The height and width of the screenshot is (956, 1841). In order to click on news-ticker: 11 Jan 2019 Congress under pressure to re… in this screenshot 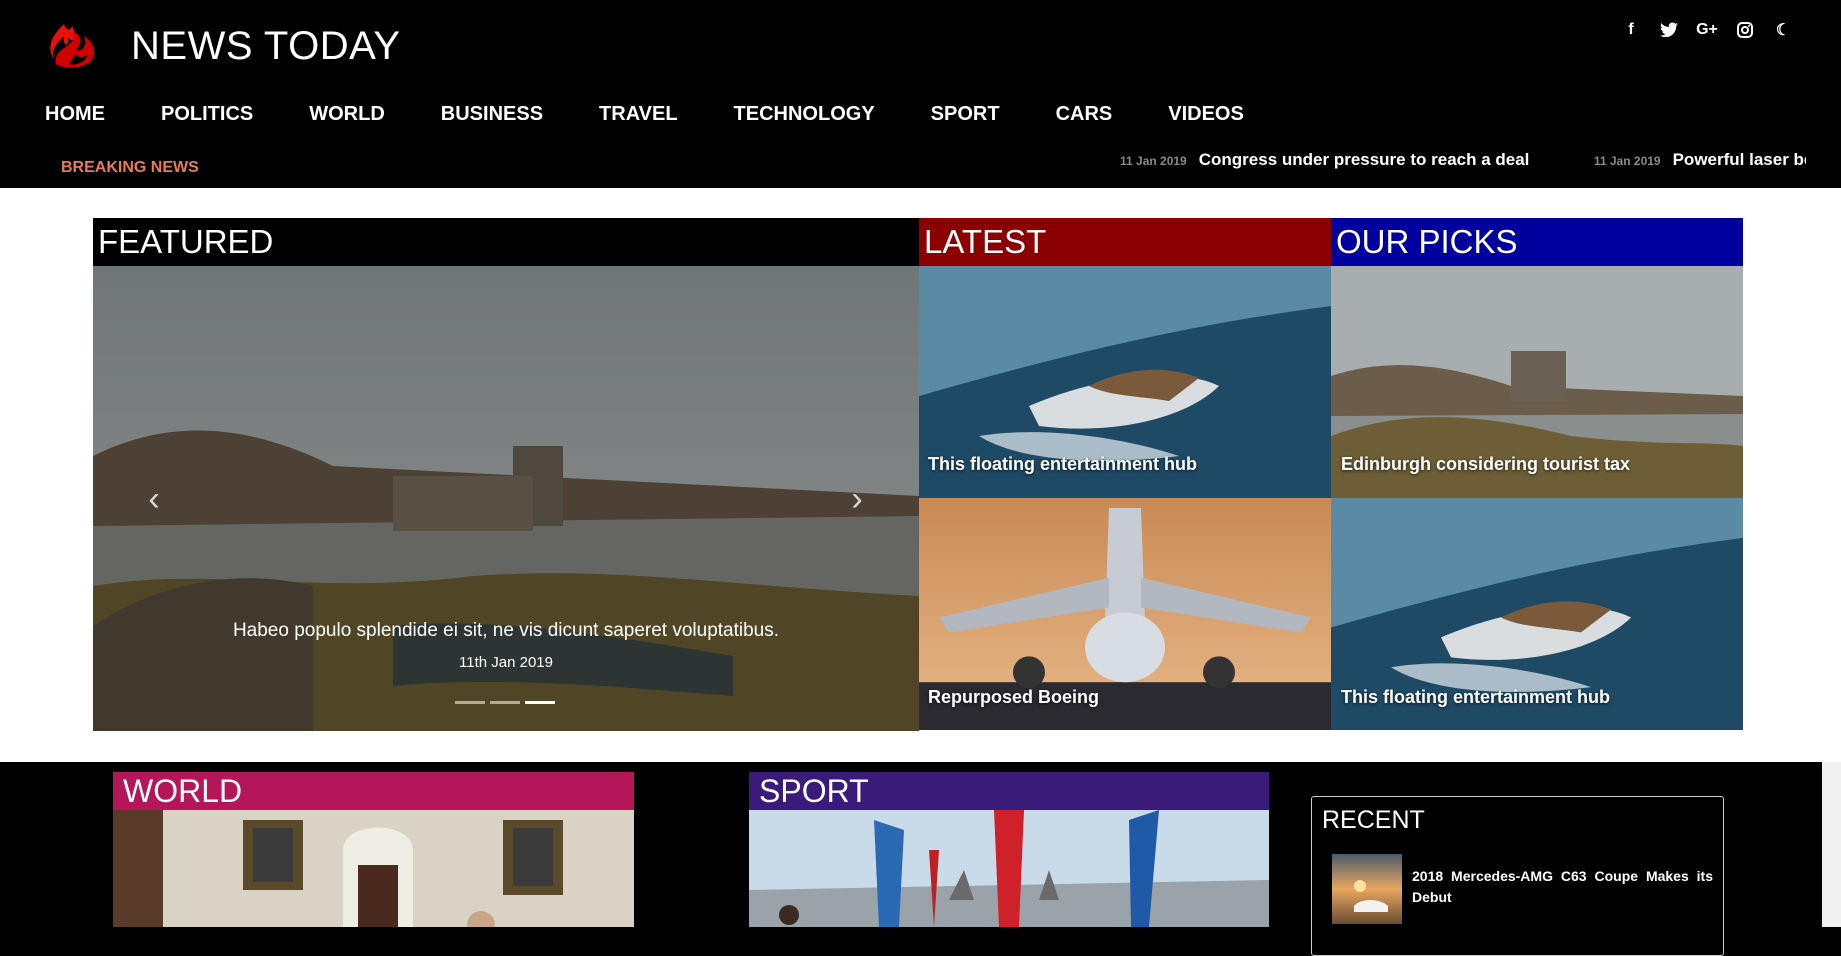, I will do `click(1463, 163)`.